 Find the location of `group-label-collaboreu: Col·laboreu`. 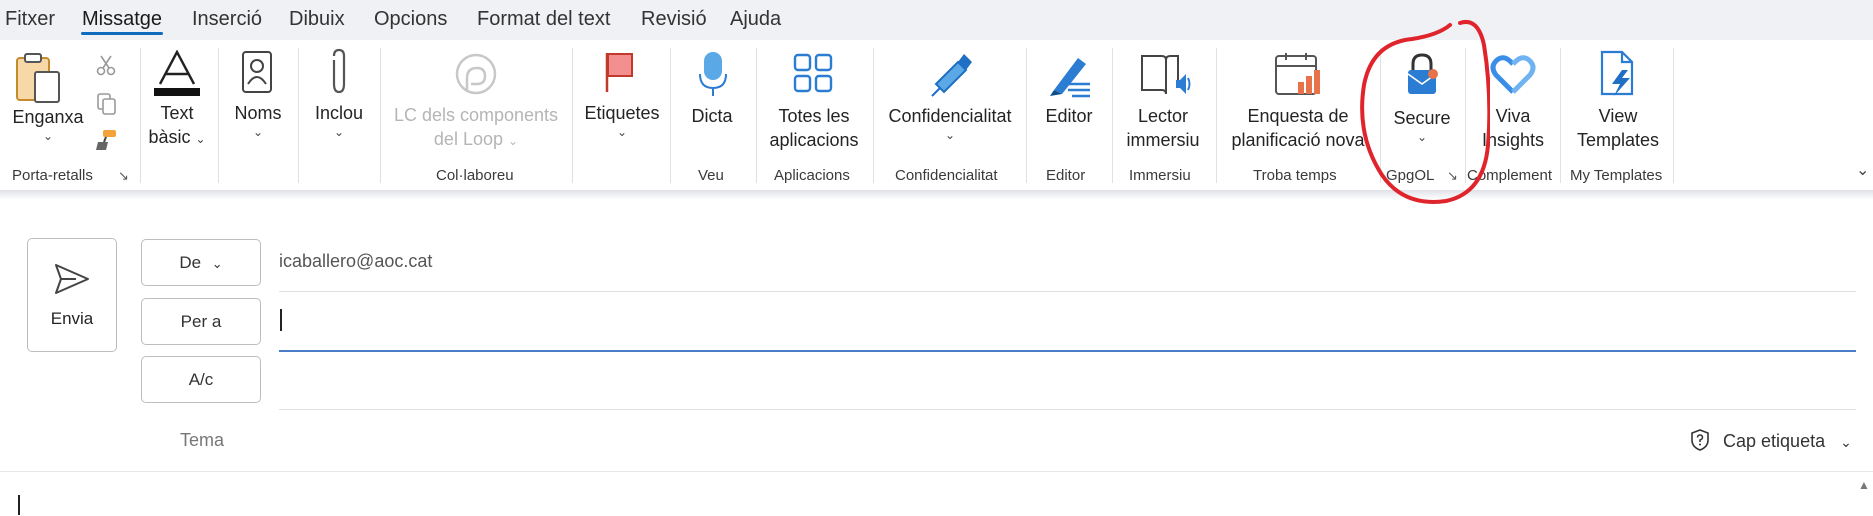

group-label-collaboreu: Col·laboreu is located at coordinates (475, 175).